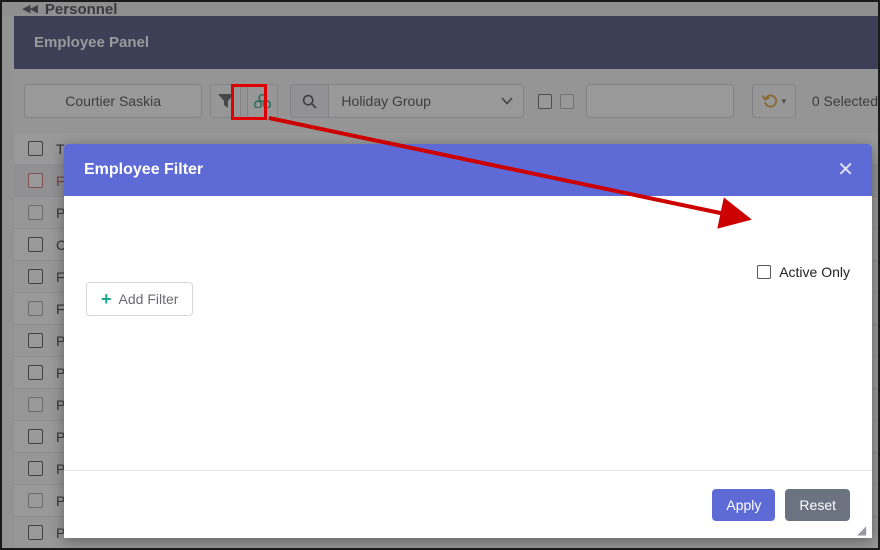  I want to click on dialog-title: Employee Filter, so click(144, 169).